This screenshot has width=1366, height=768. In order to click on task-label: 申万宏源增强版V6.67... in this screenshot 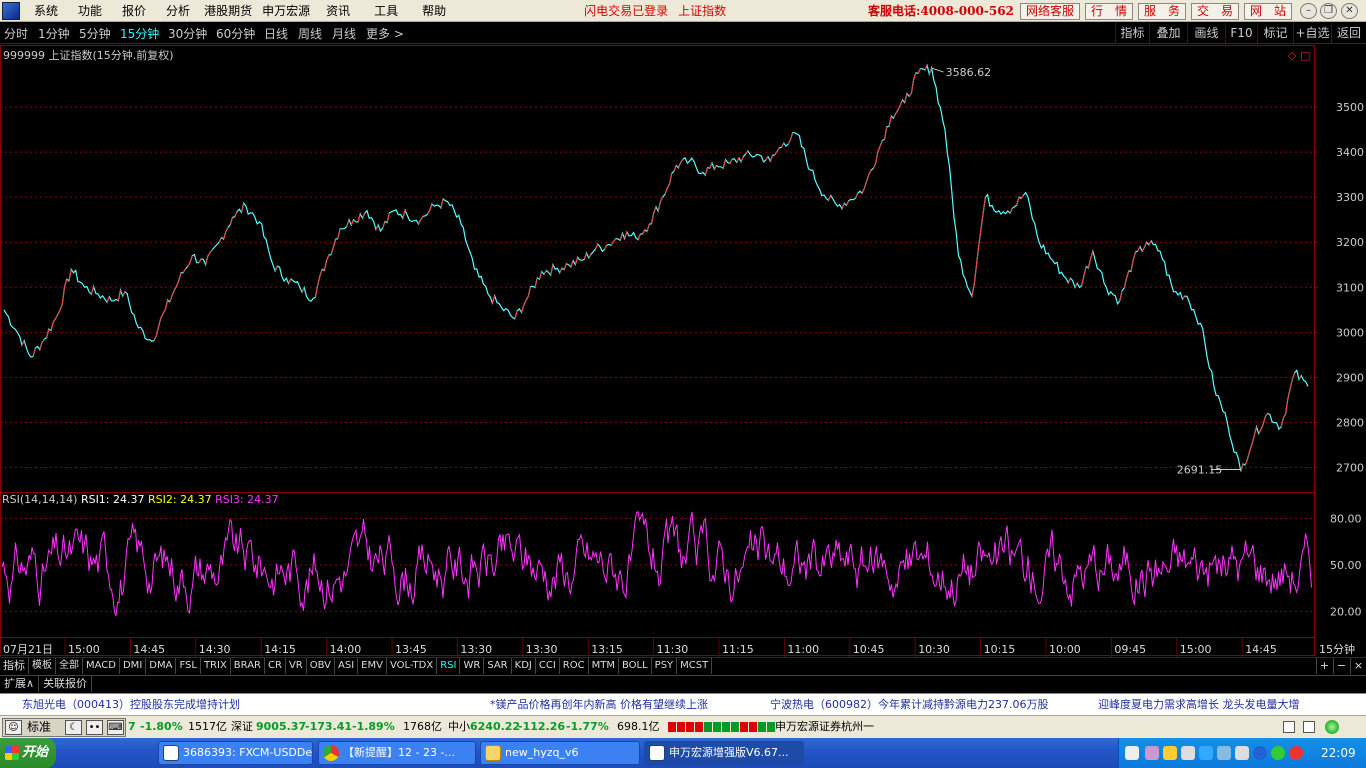, I will do `click(729, 752)`.